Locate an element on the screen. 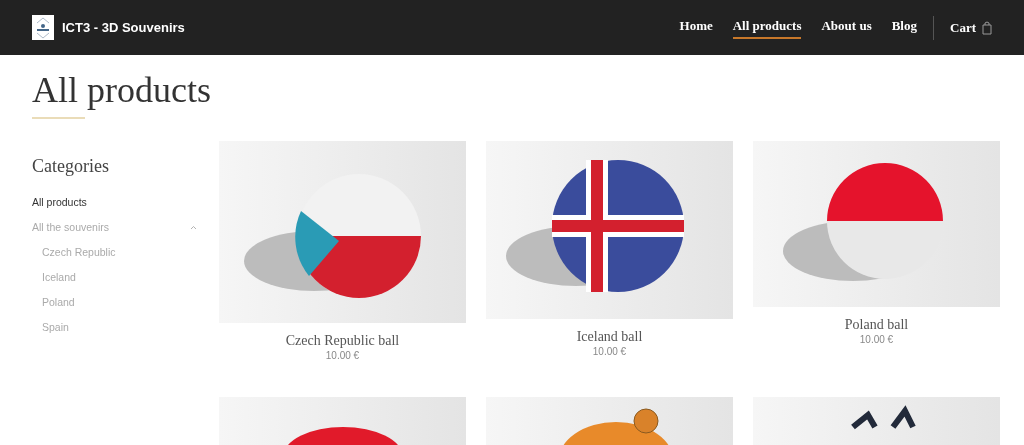 The height and width of the screenshot is (445, 1024). nav-link: All products is located at coordinates (767, 27).